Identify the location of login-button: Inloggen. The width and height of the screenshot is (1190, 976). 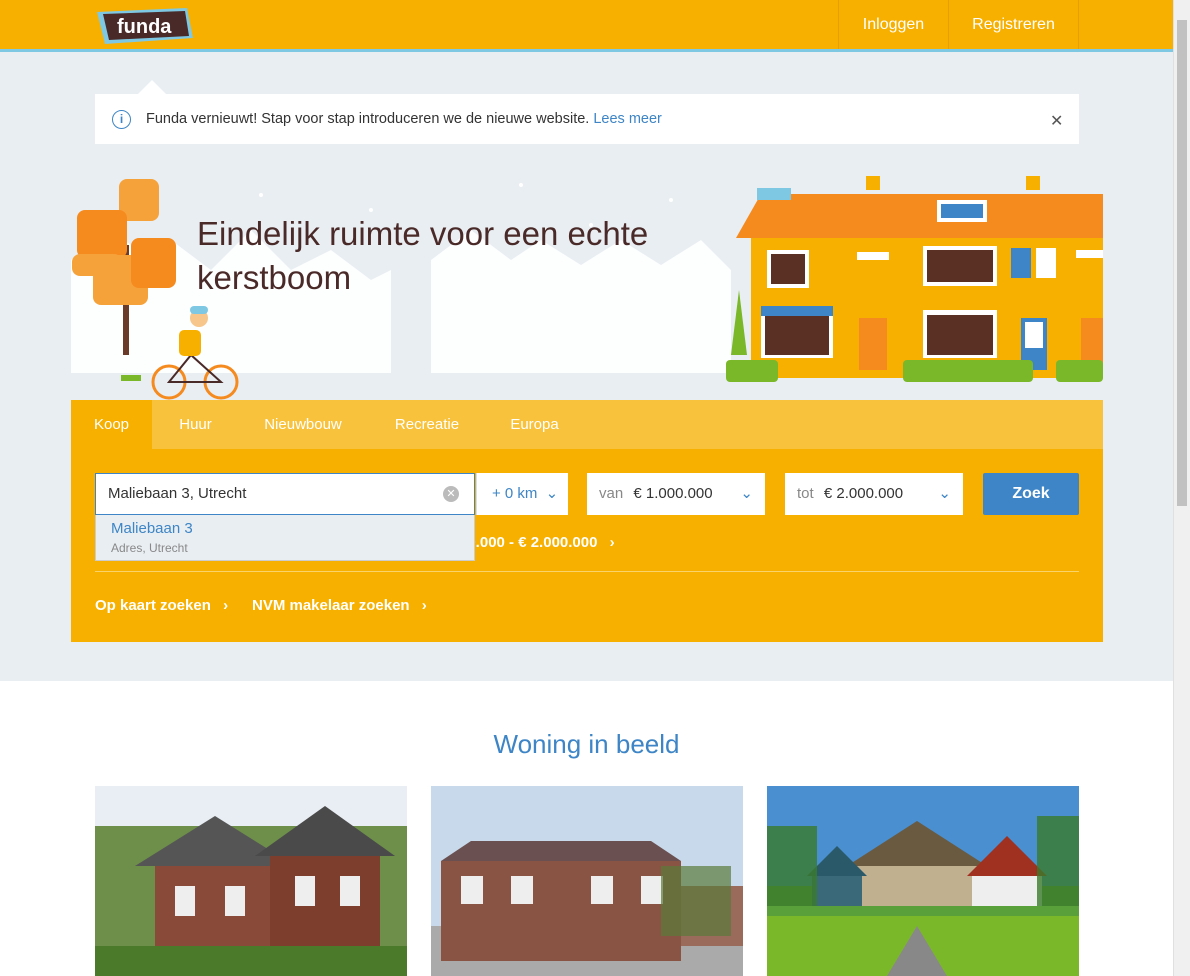
(893, 24).